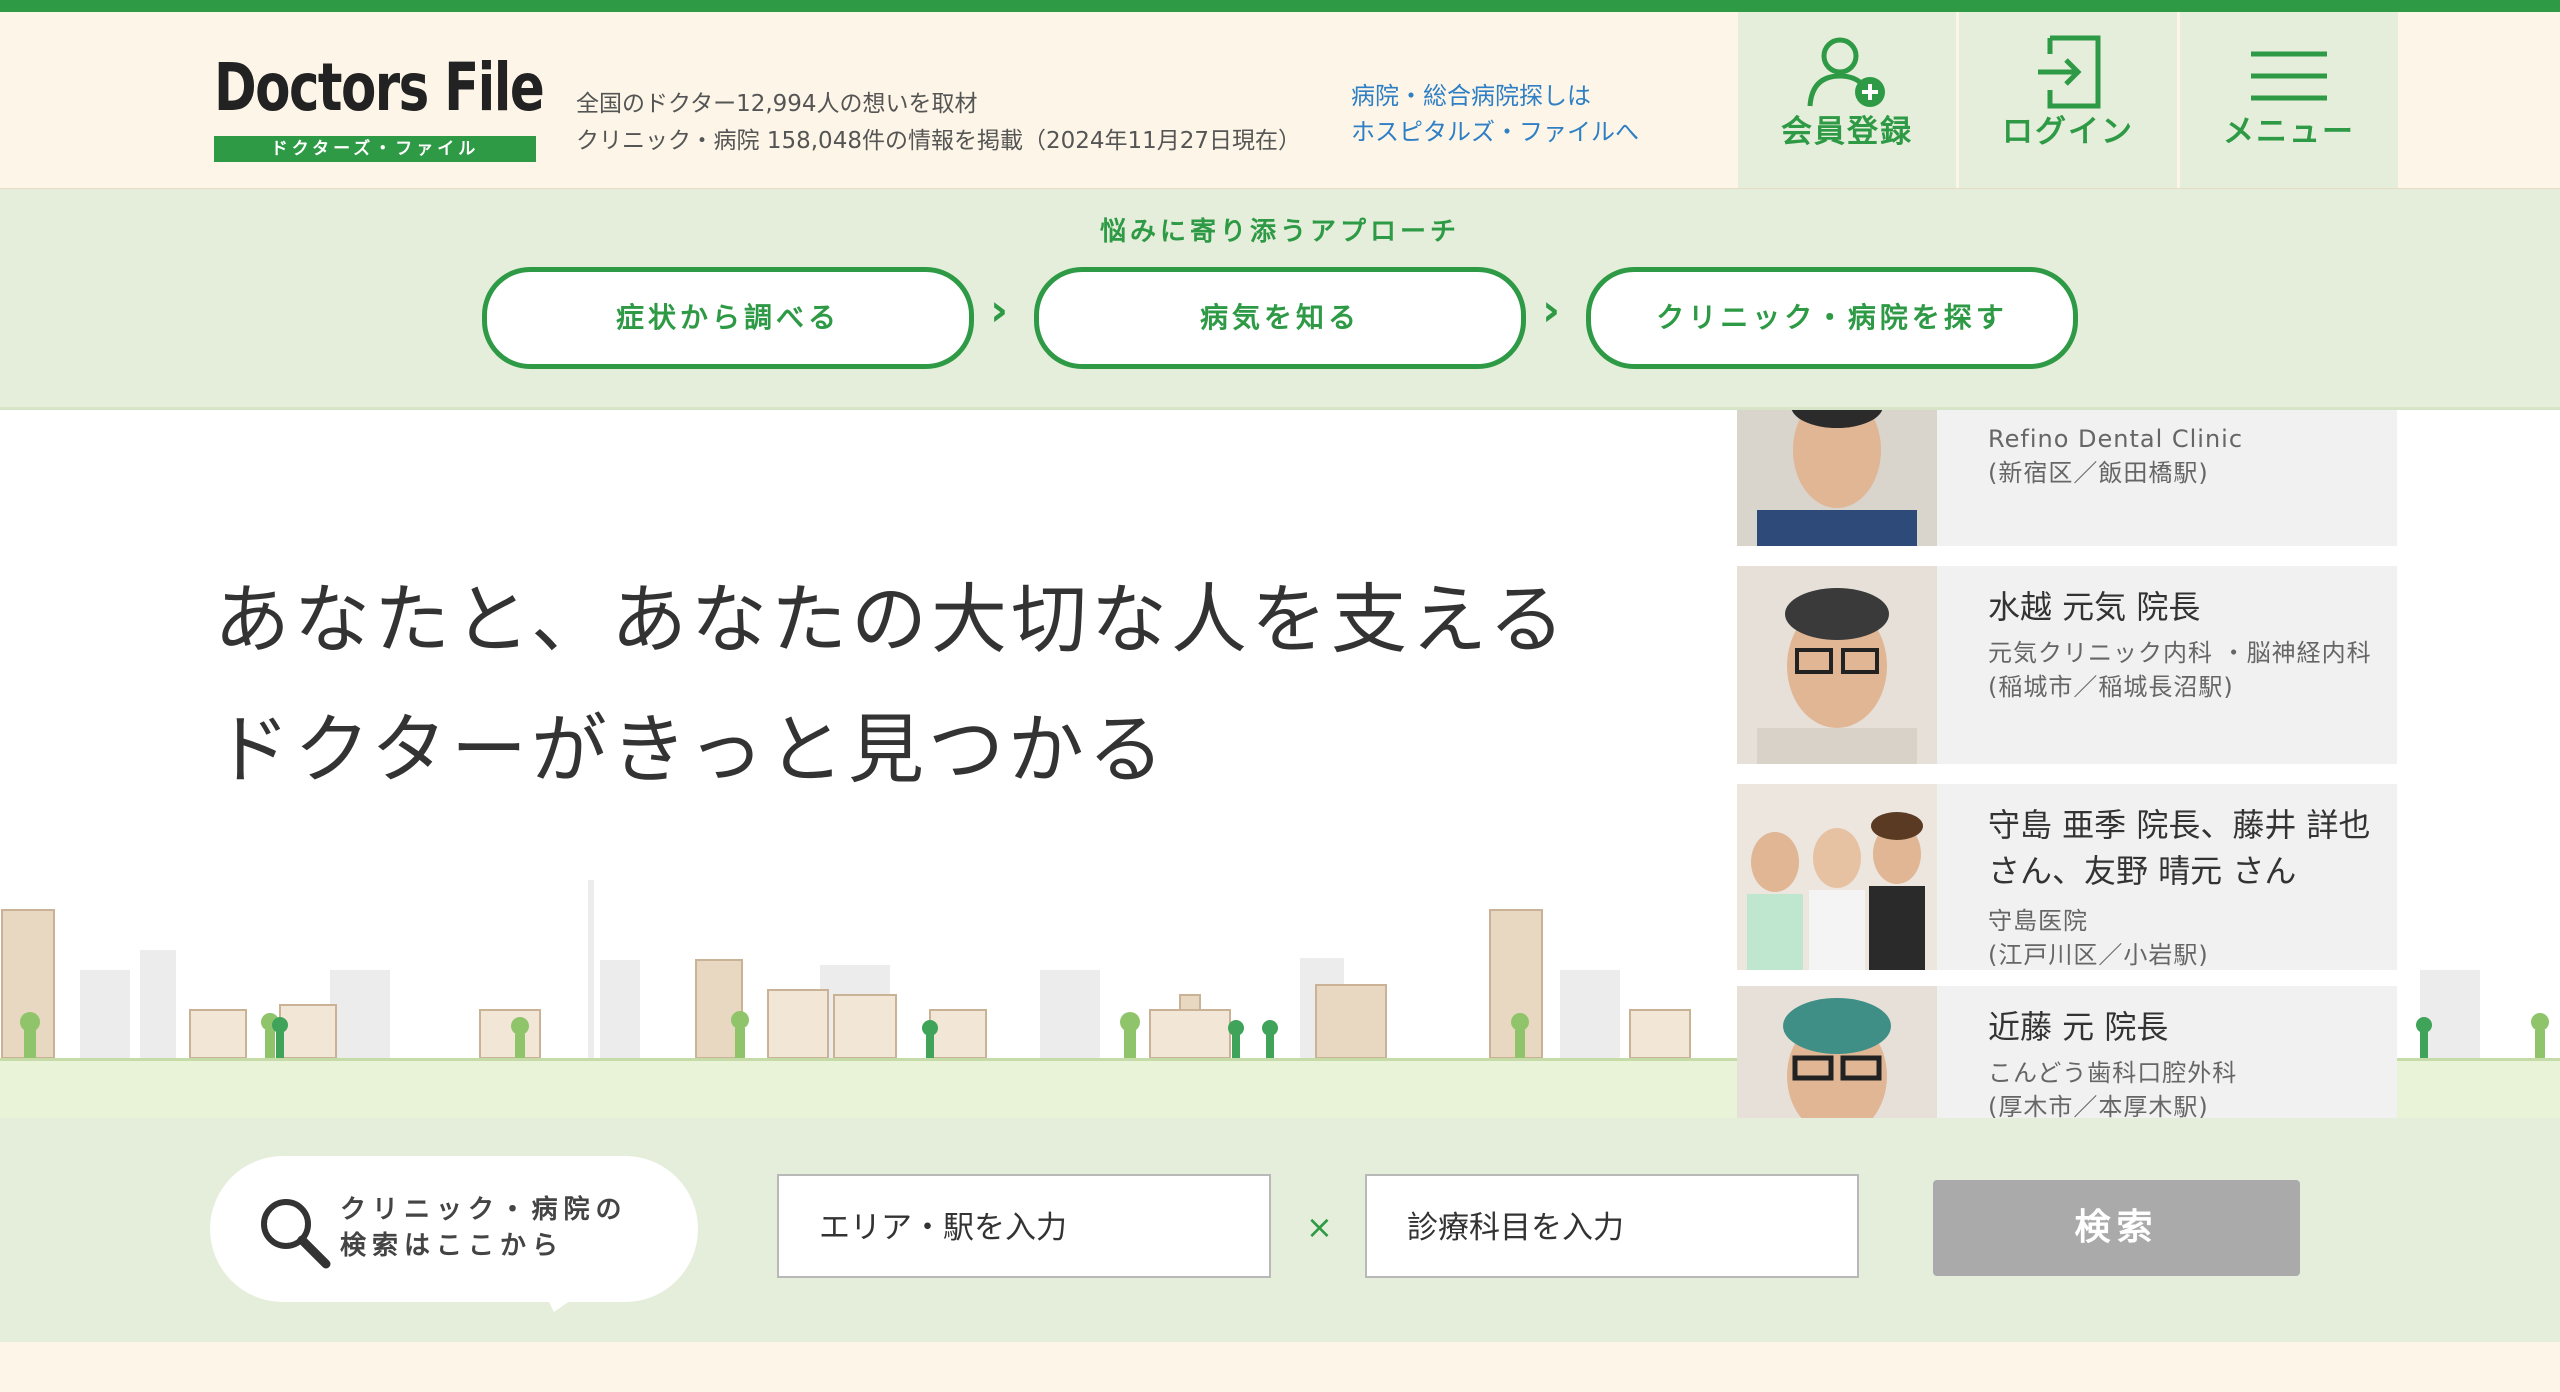 The width and height of the screenshot is (2560, 1392). I want to click on doctor-name-line1: 守島 亜季 院長、藤井 詳也, so click(2179, 825).